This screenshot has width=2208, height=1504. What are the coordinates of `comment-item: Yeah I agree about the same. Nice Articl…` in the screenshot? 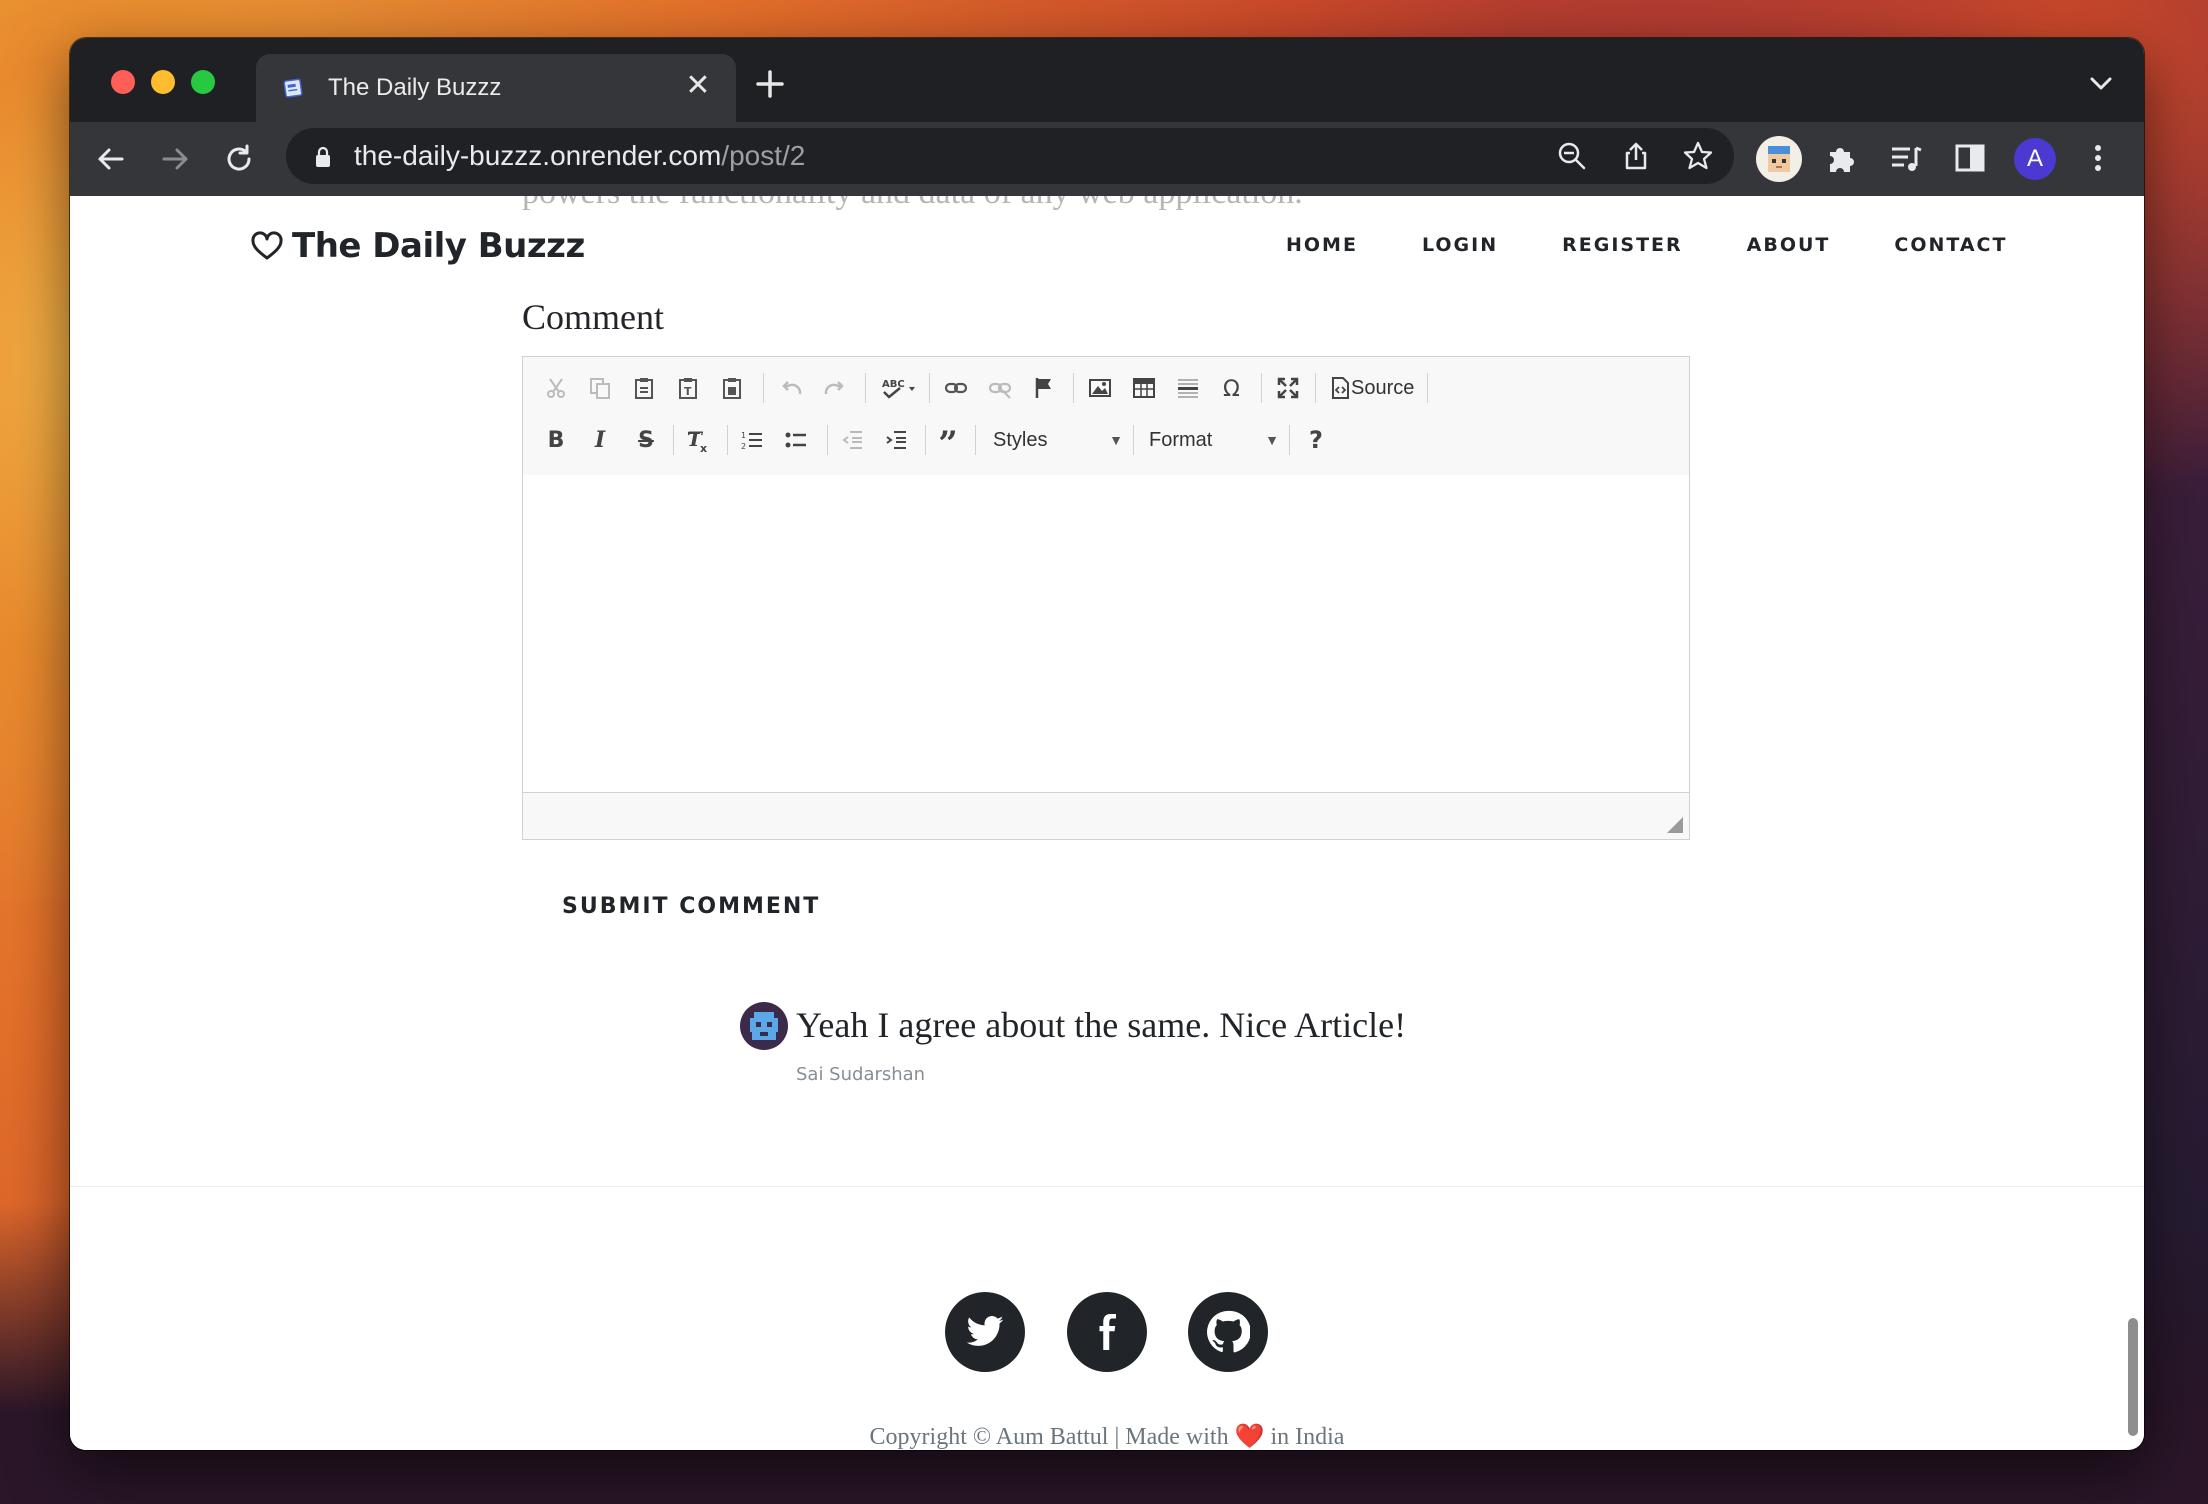 It's located at (1120, 1052).